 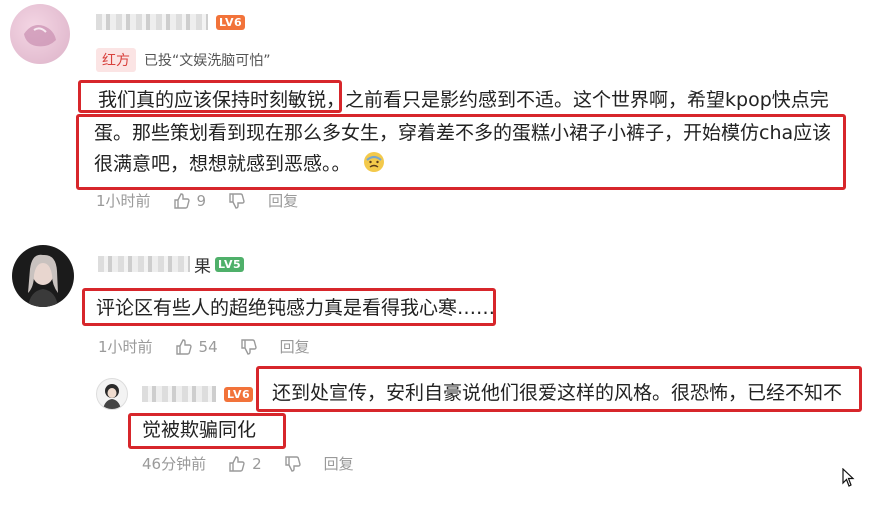 What do you see at coordinates (174, 464) in the screenshot?
I see `comment-time: 46分钟前` at bounding box center [174, 464].